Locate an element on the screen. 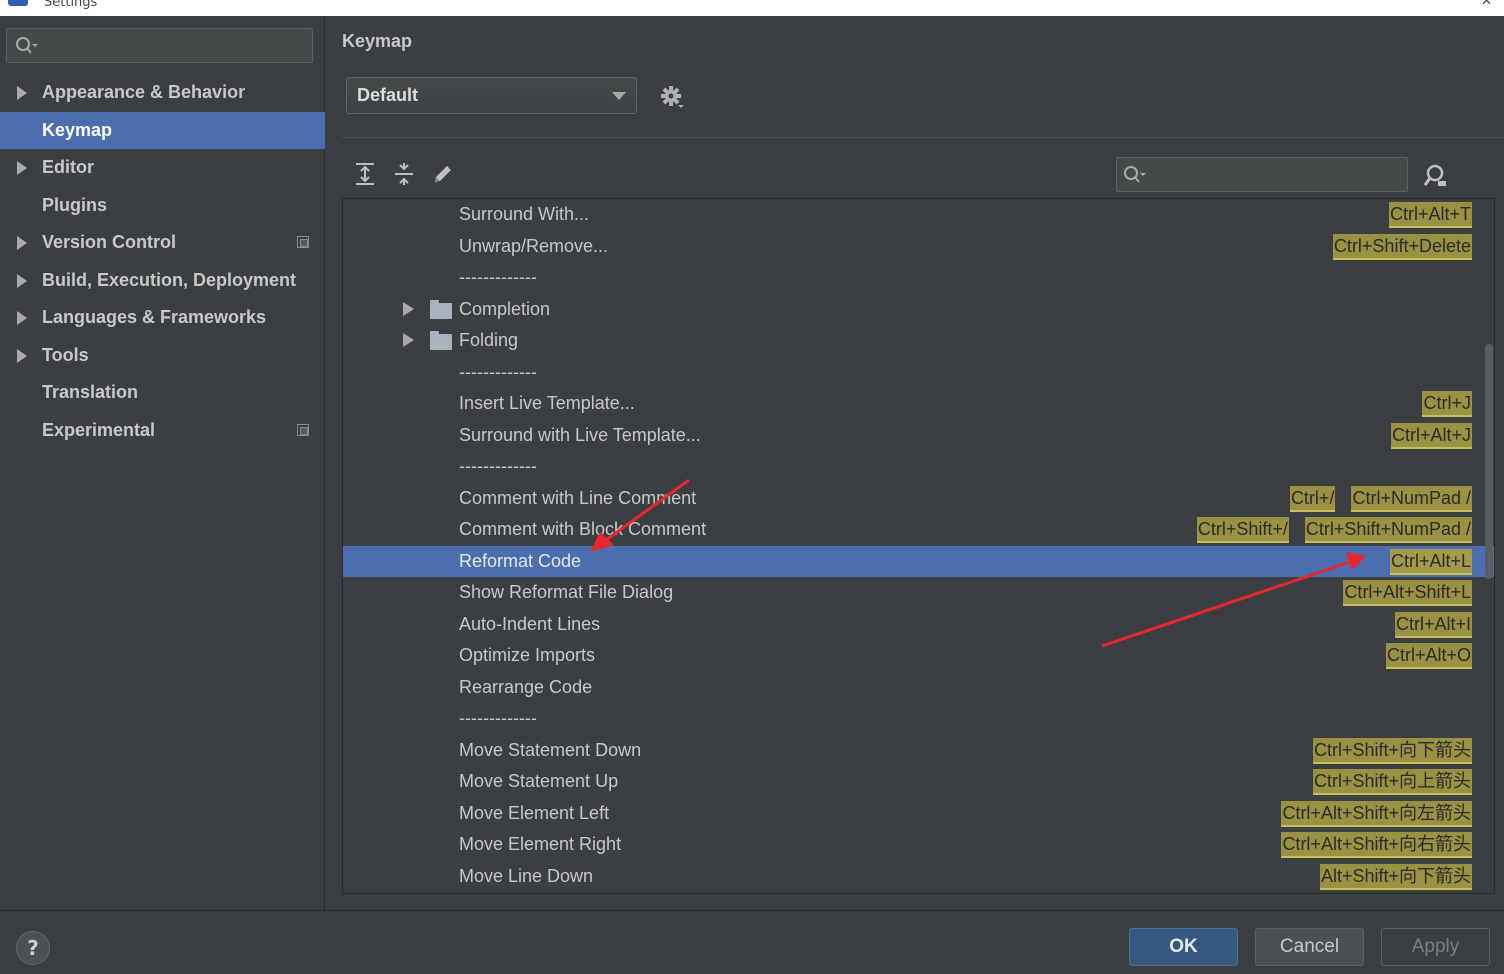 Image resolution: width=1504 pixels, height=974 pixels. table-row: Unwrap/Remove... Ctrl+Shift+Delete is located at coordinates (918, 247).